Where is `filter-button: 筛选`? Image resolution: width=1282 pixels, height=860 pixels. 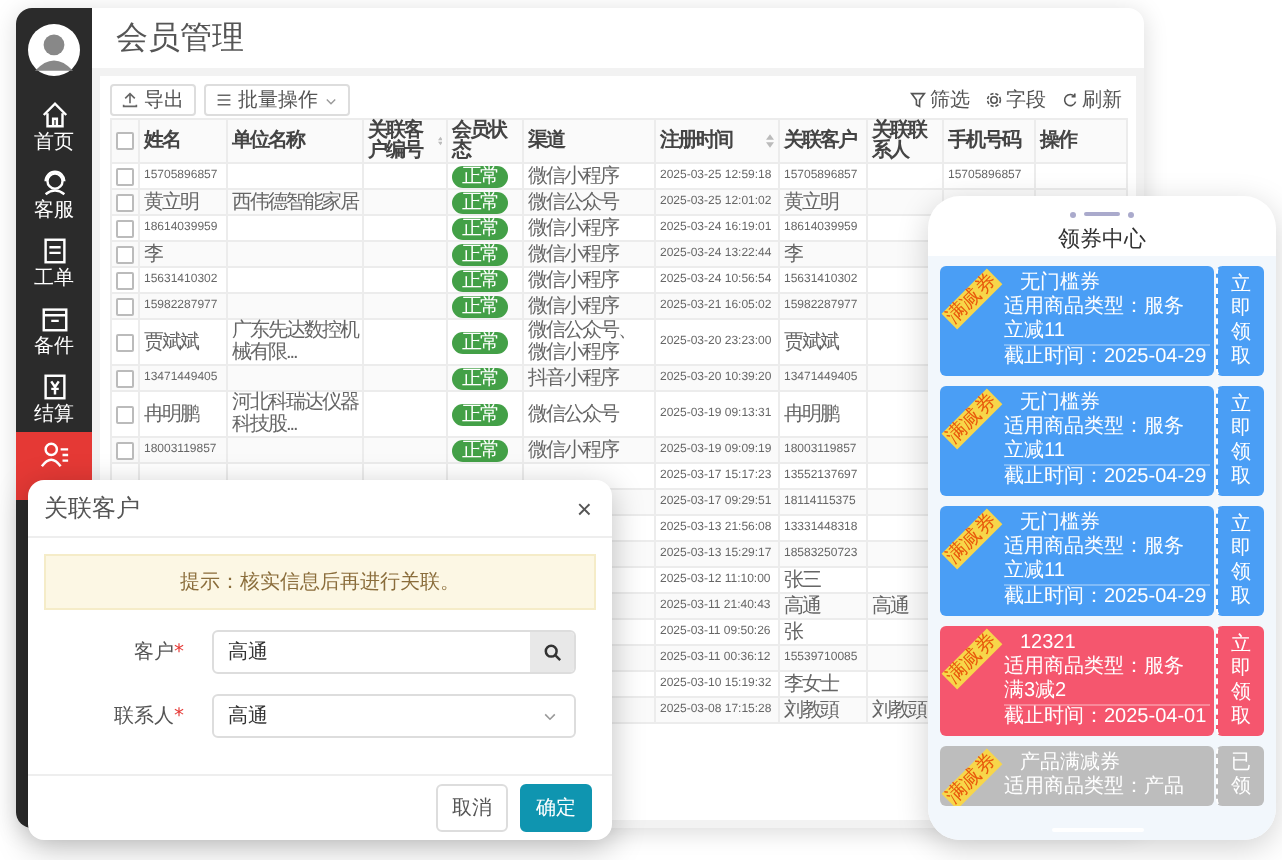 filter-button: 筛选 is located at coordinates (940, 100).